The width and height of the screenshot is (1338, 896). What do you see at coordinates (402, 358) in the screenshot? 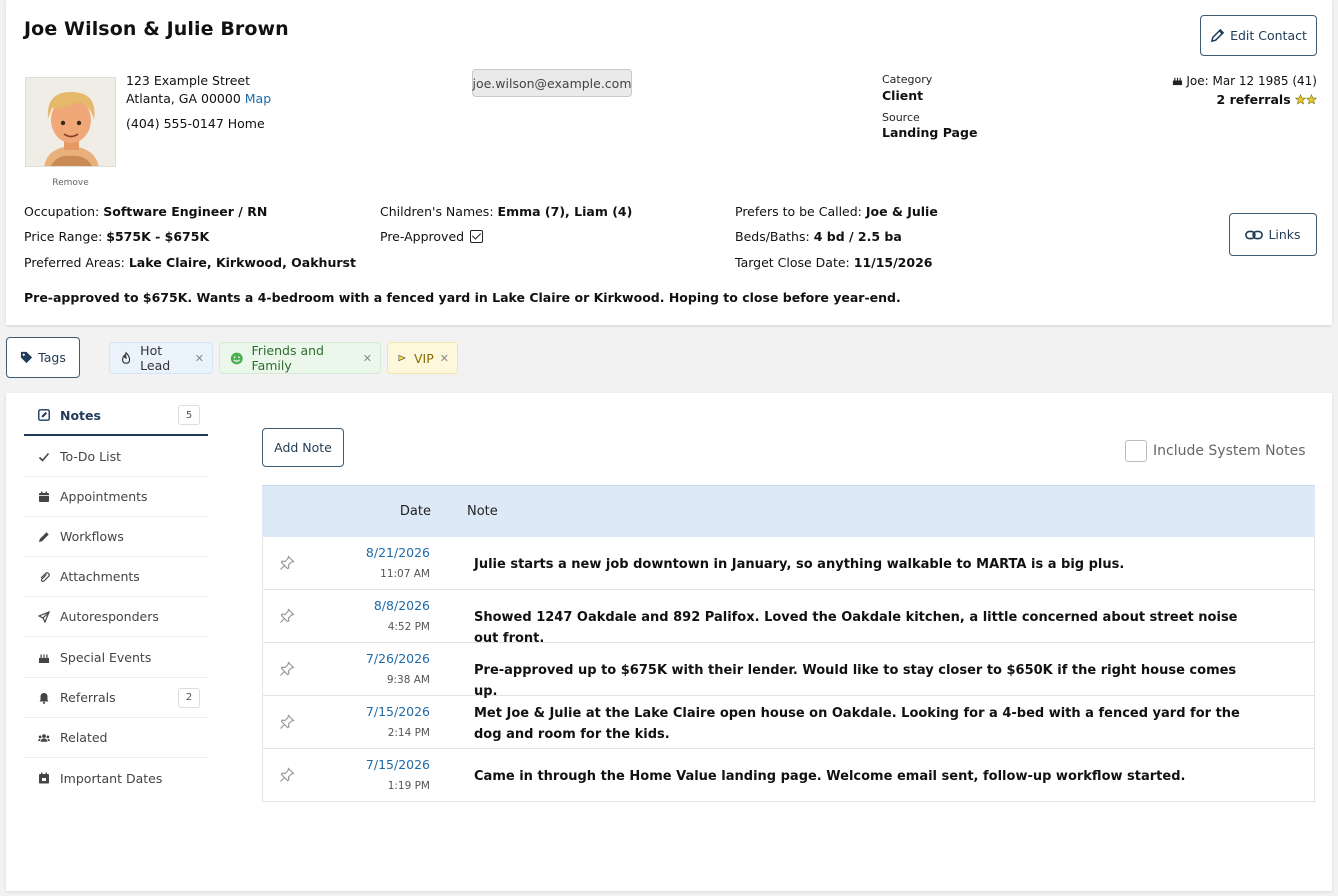
I see `flag-icon` at bounding box center [402, 358].